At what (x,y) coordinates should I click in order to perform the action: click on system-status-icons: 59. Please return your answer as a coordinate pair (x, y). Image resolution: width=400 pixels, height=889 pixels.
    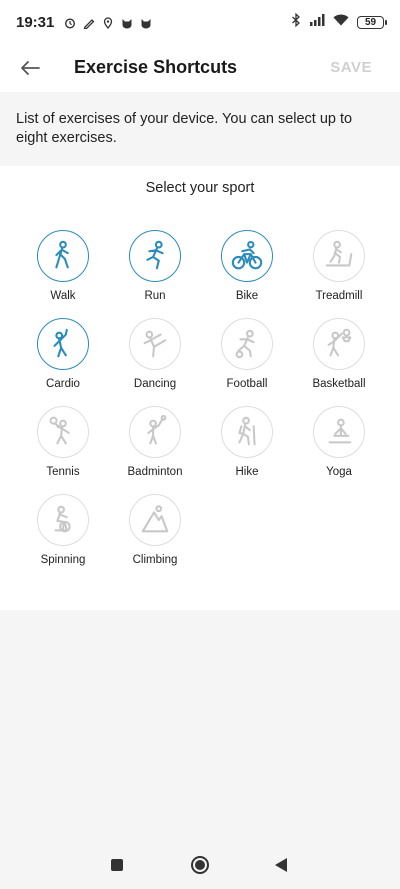
    Looking at the image, I should click on (339, 22).